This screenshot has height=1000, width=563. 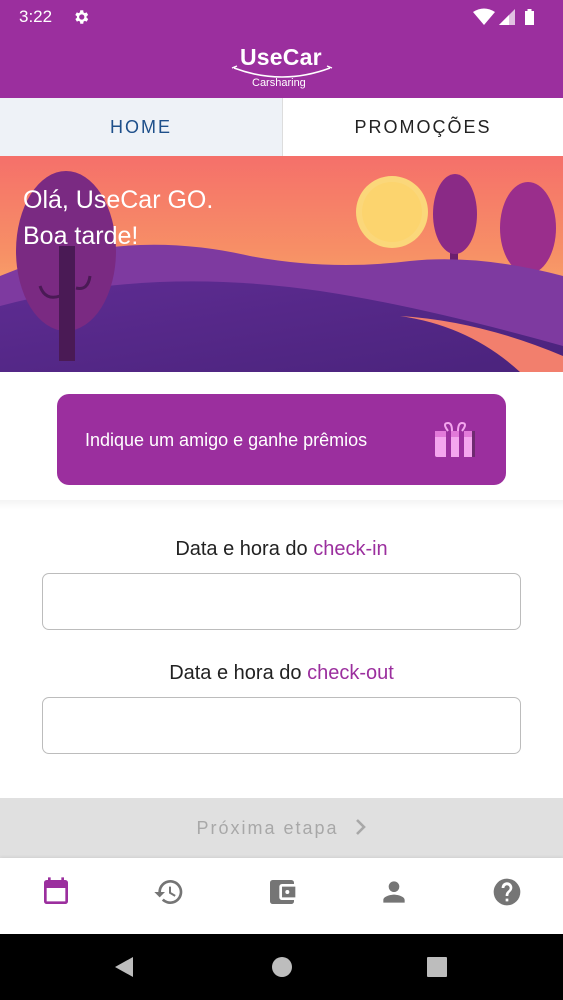 I want to click on checkin-label-prefix: Data e hora do, so click(x=241, y=549).